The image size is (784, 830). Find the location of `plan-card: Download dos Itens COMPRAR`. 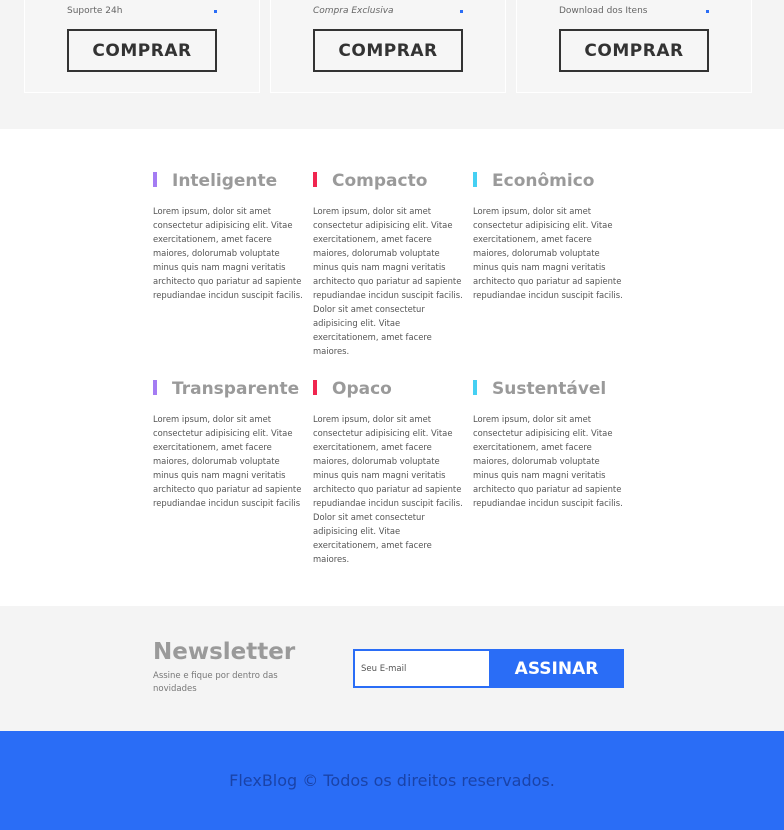

plan-card: Download dos Itens COMPRAR is located at coordinates (634, 46).